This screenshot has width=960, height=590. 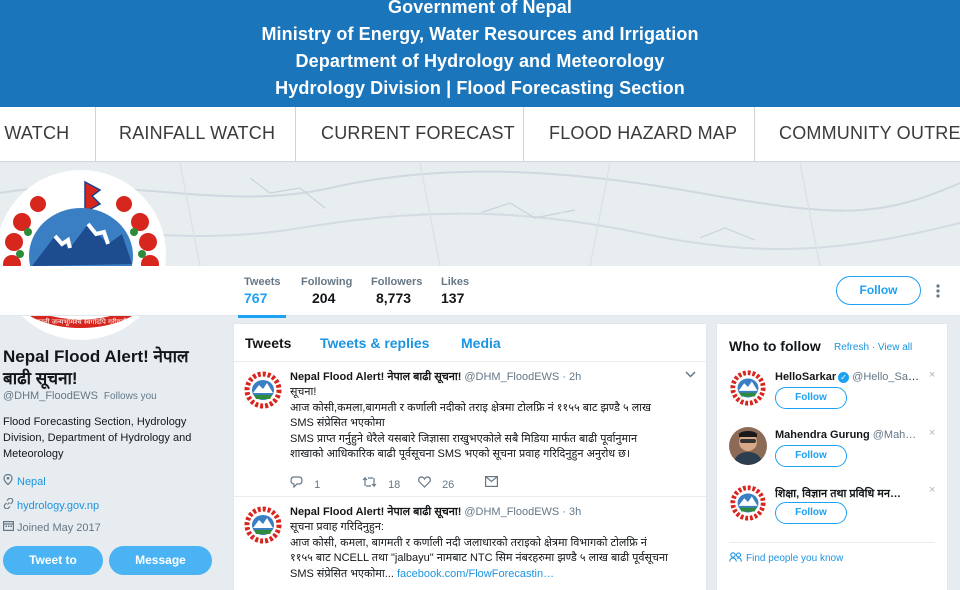 I want to click on tweet-handle-time: @DHM_FloodEWS · 3h, so click(x=522, y=512).